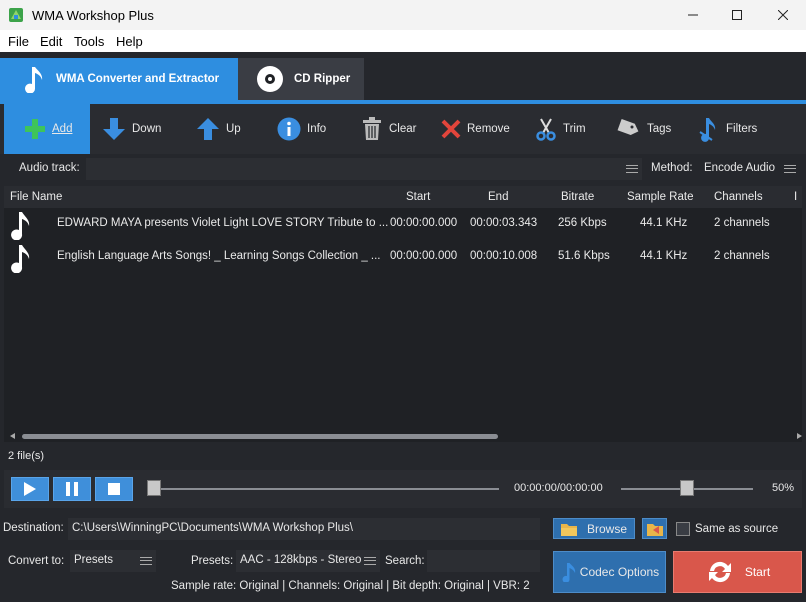  I want to click on col-end: End, so click(498, 197).